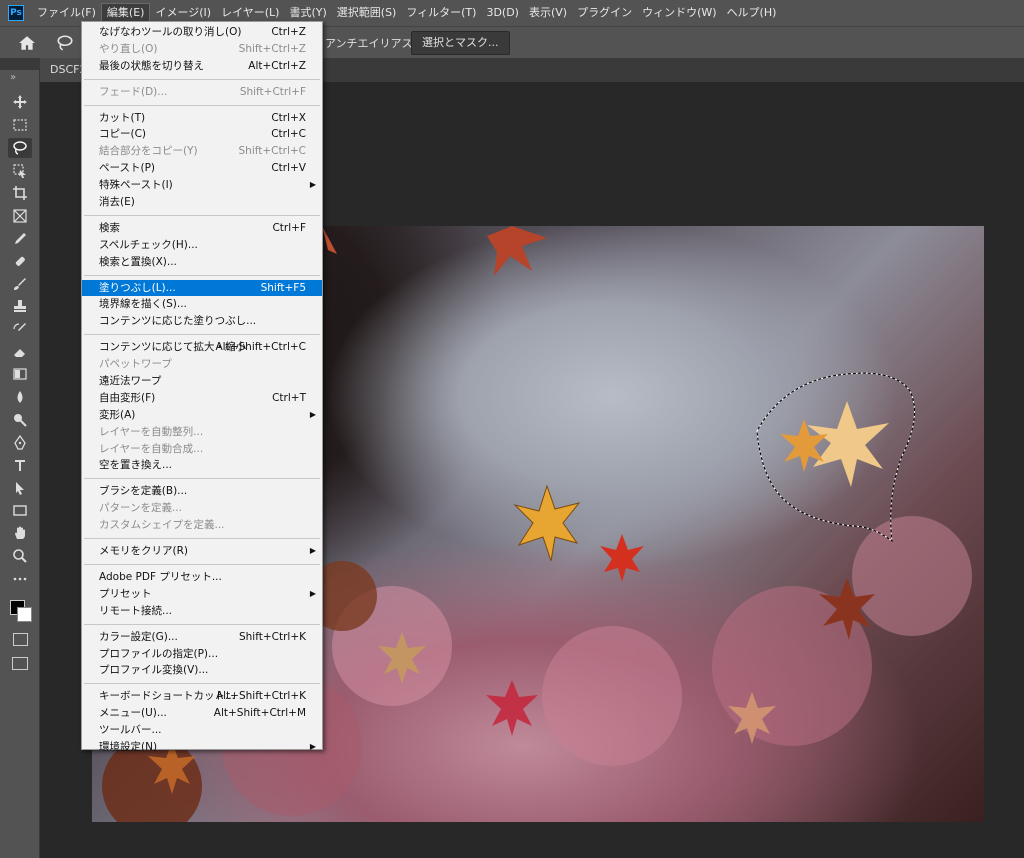 The height and width of the screenshot is (858, 1024). What do you see at coordinates (183, 13) in the screenshot?
I see `menu-item: イメージ(I)` at bounding box center [183, 13].